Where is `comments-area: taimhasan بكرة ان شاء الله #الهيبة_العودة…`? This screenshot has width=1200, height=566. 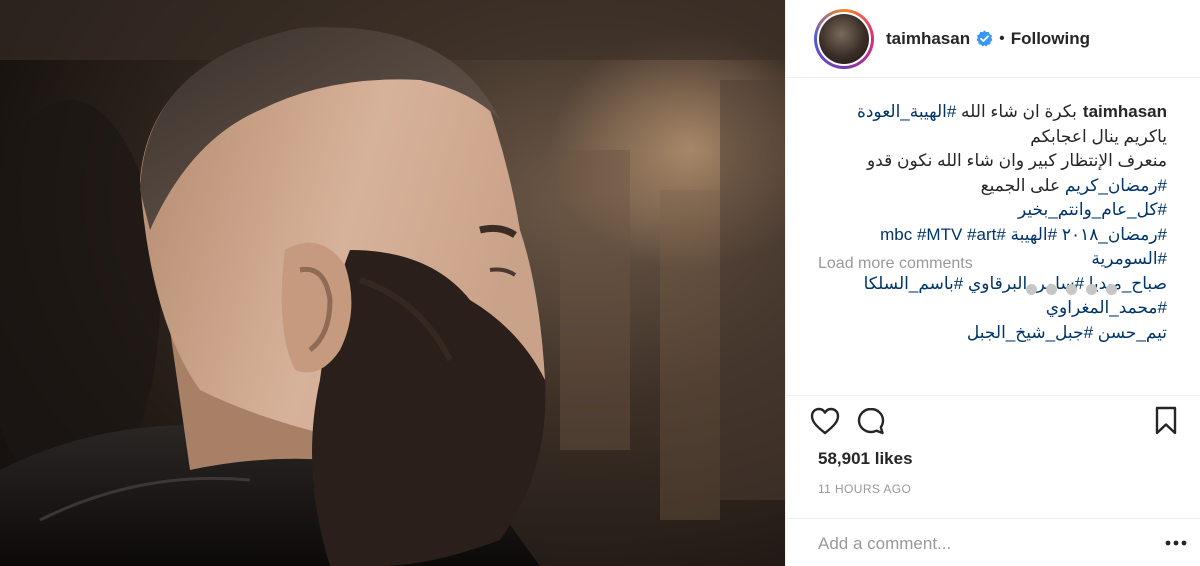 comments-area: taimhasan بكرة ان شاء الله #الهيبة_العودة… is located at coordinates (993, 222).